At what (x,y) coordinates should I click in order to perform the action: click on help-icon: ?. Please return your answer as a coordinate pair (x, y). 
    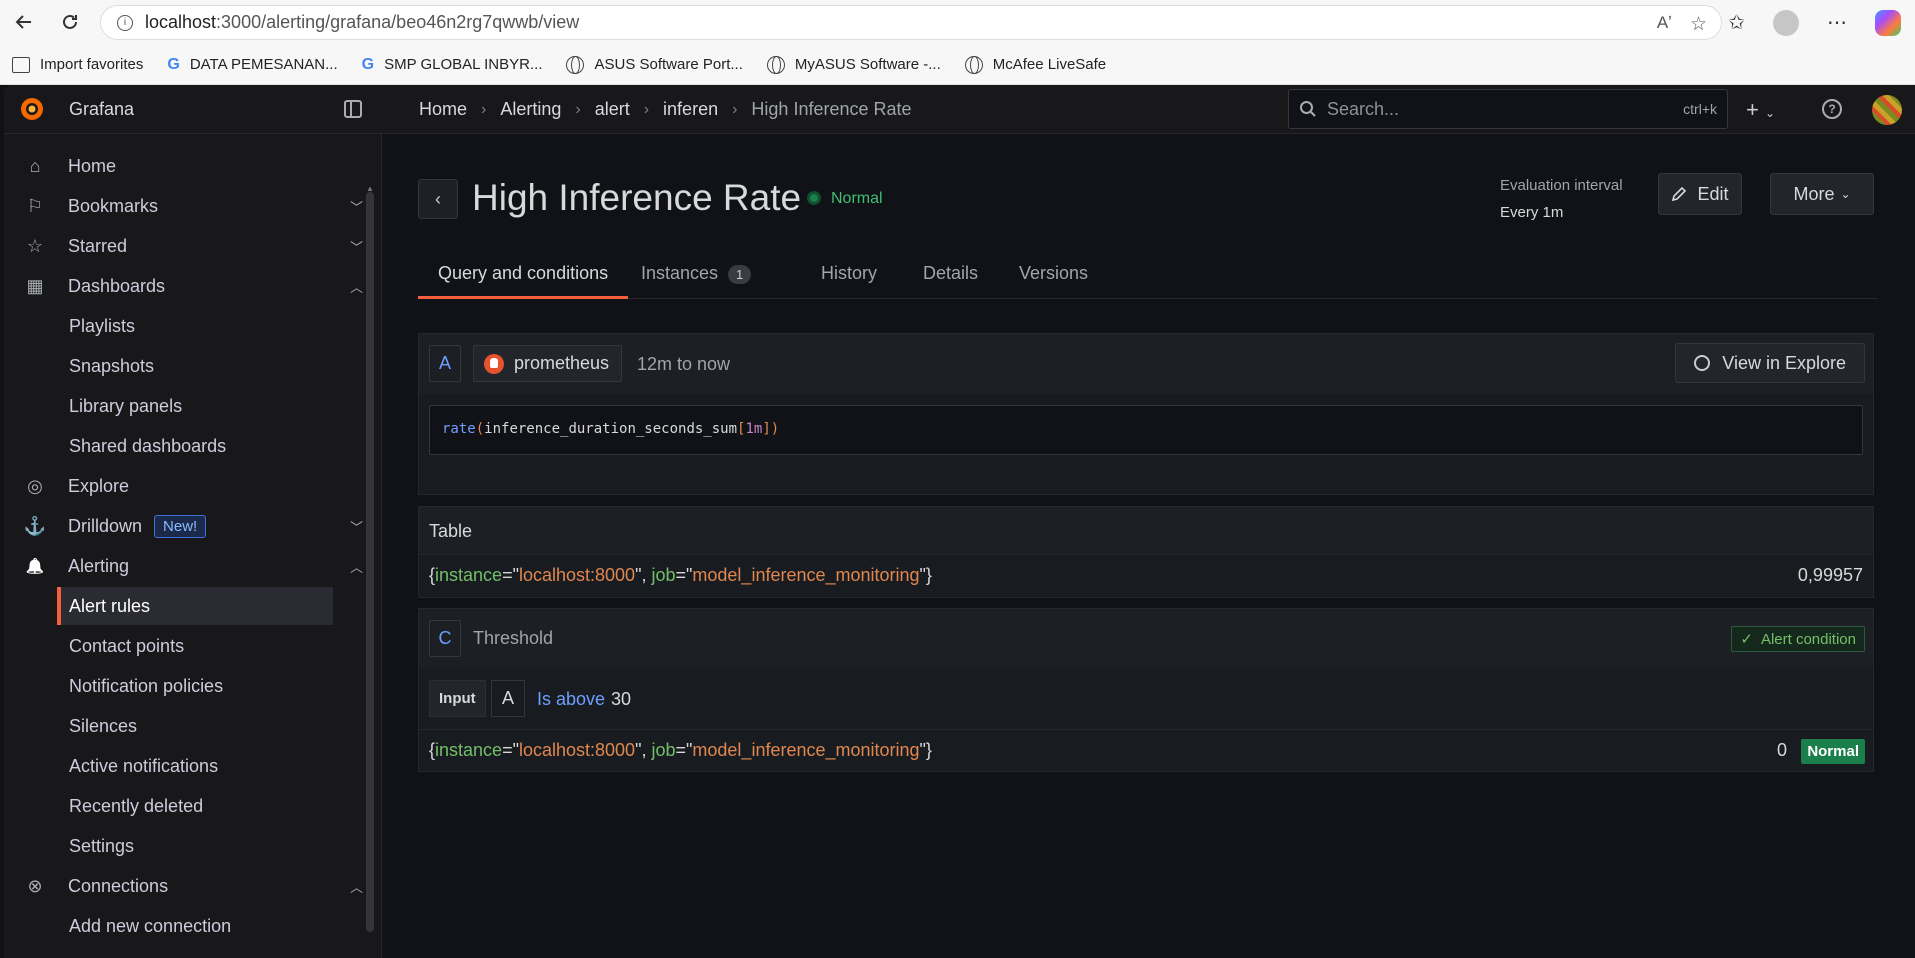
    Looking at the image, I should click on (1832, 109).